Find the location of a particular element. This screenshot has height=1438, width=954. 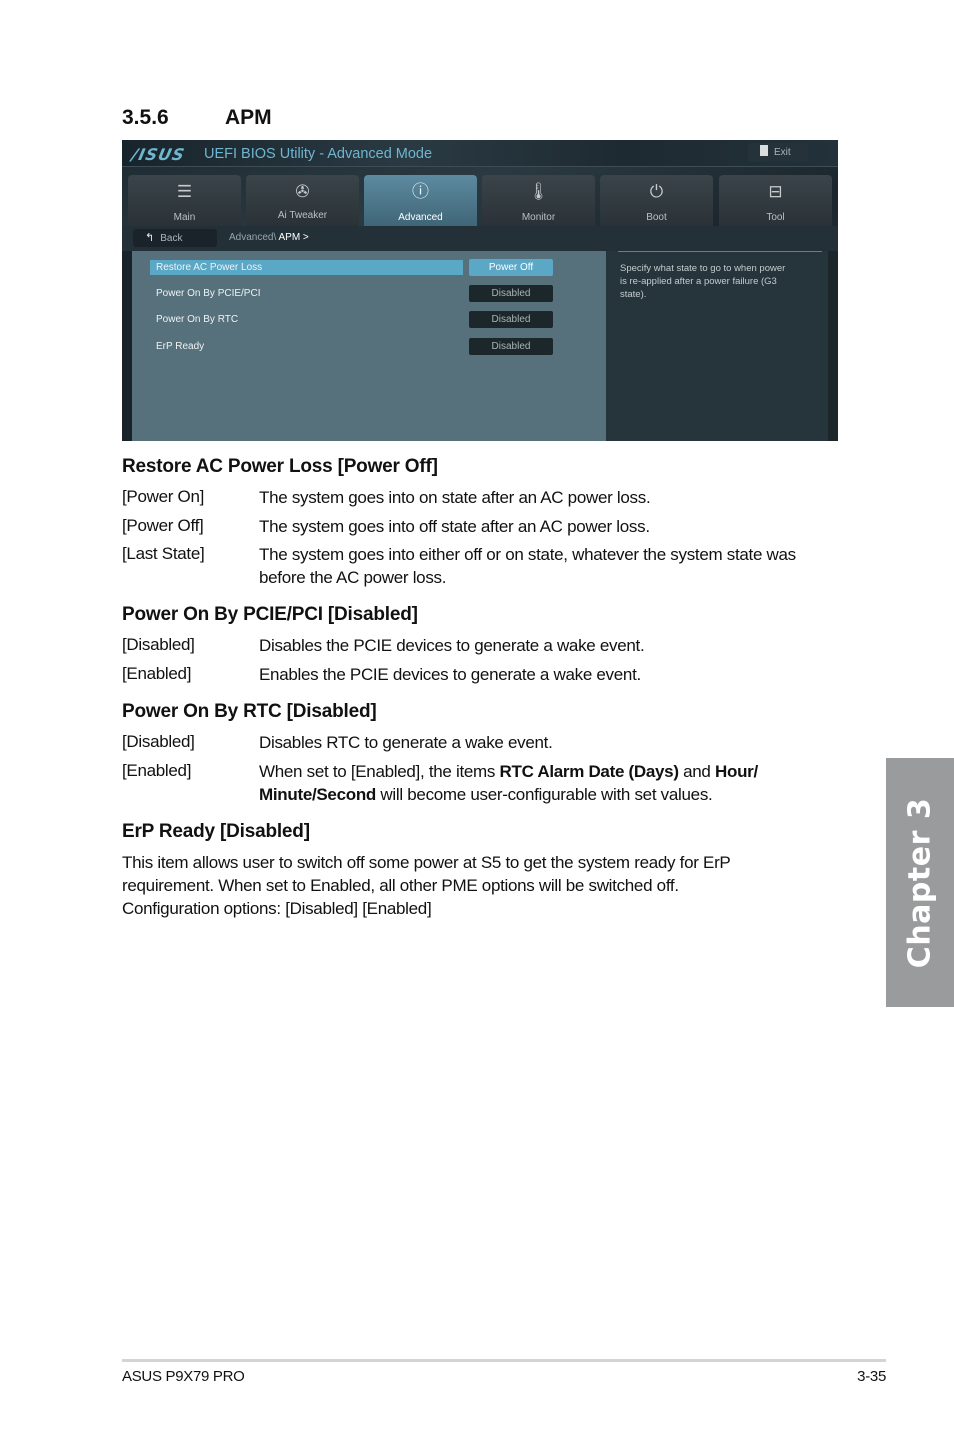

back-label: Back is located at coordinates (171, 238).